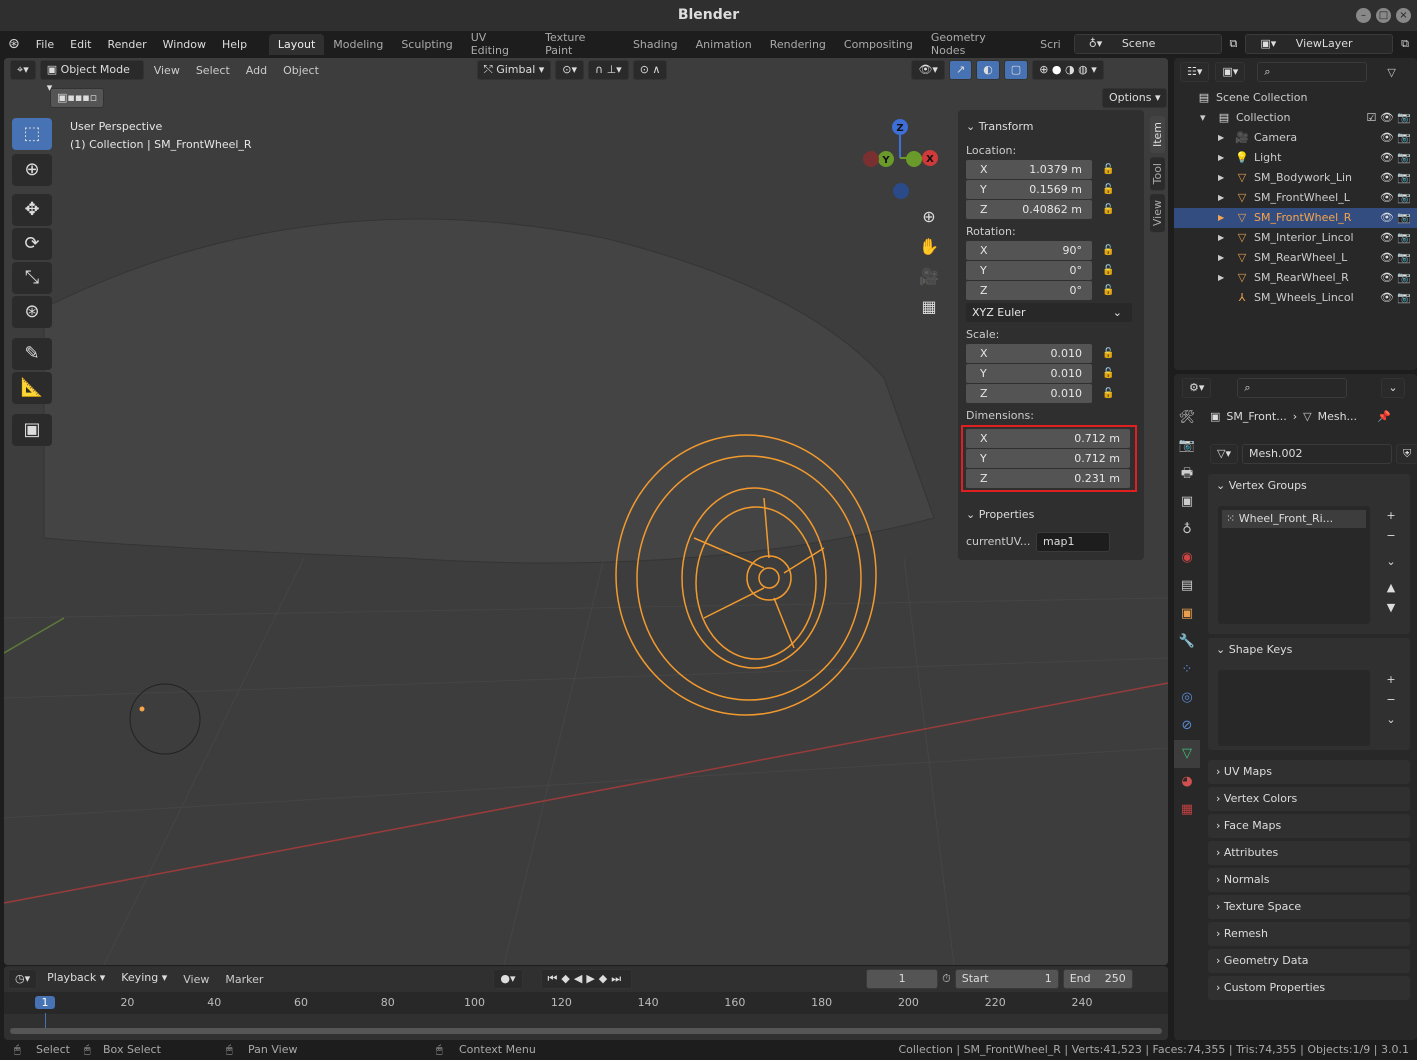  Describe the element at coordinates (1187, 670) in the screenshot. I see `particles-tab-icon: ⁘` at that location.